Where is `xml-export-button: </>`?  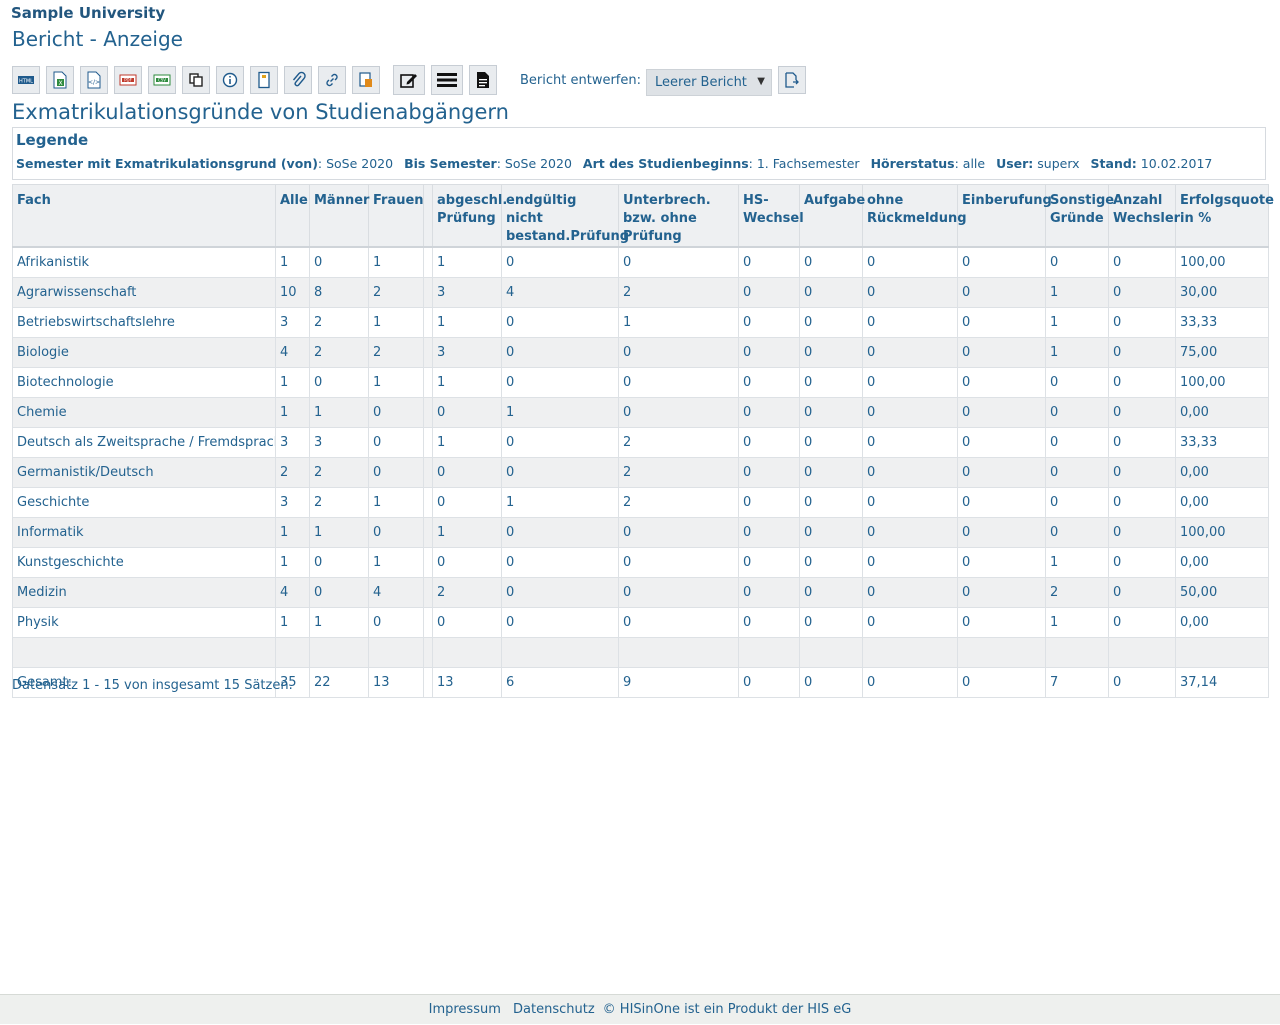
xml-export-button: </> is located at coordinates (94, 80).